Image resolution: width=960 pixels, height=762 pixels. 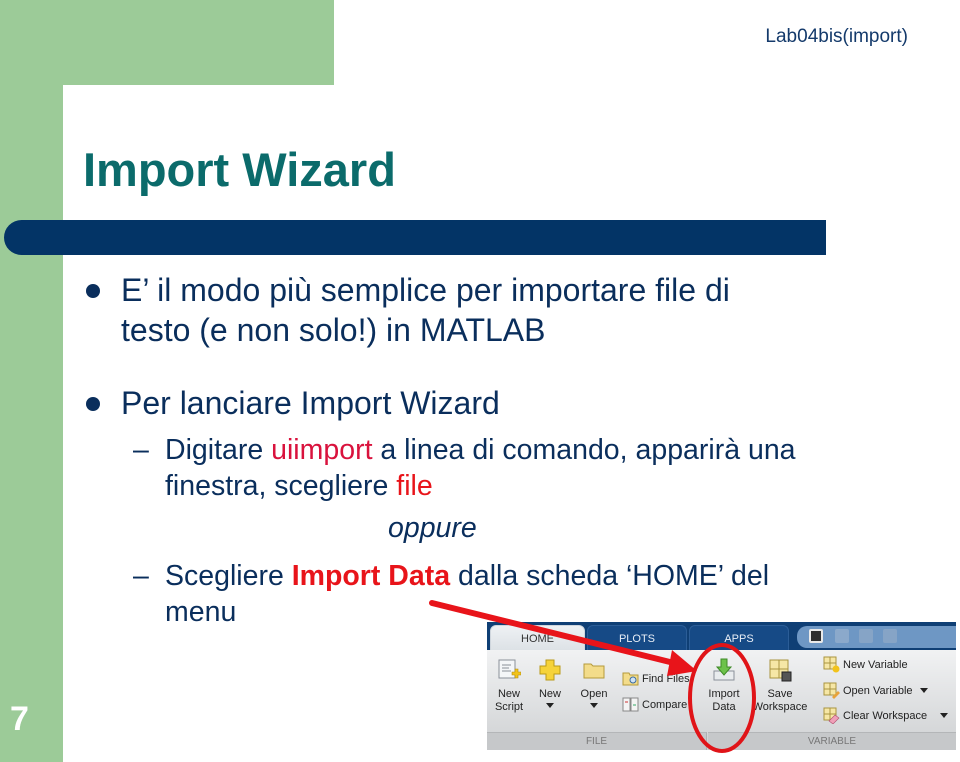 I want to click on new-script-icon, so click(x=509, y=669).